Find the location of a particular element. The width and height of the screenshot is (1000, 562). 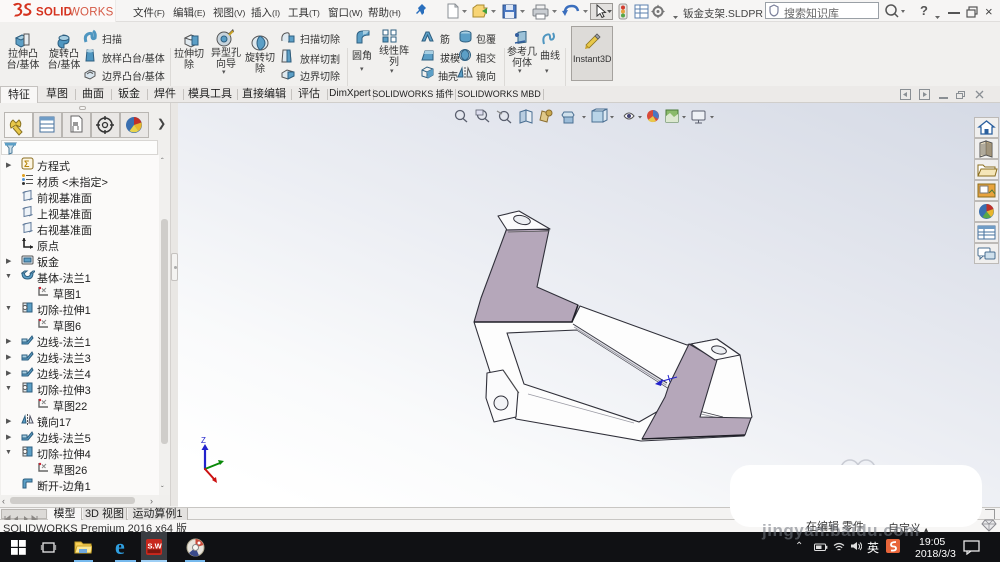

svg-text: SOLID is located at coordinates (54, 13).